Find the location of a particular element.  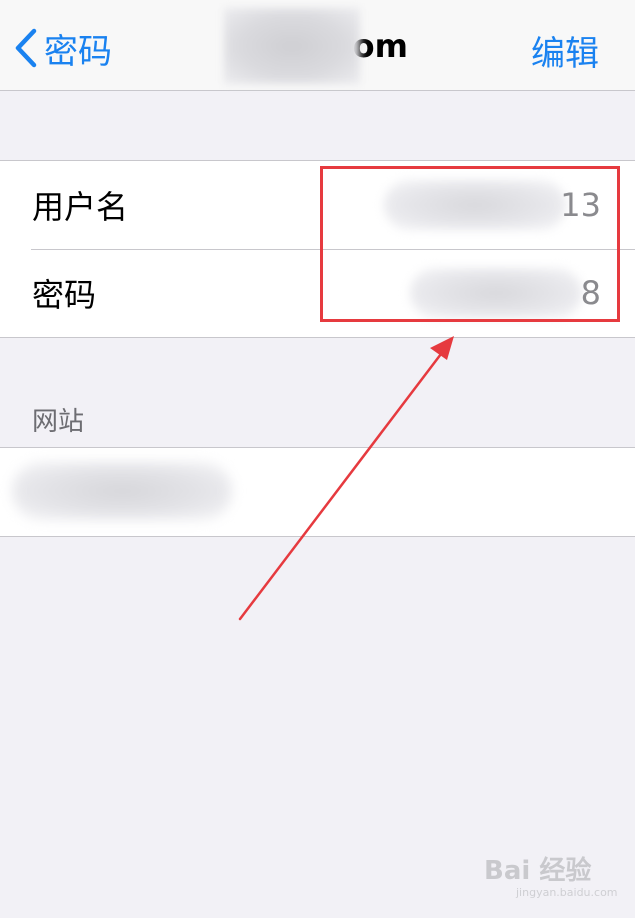

watermark-url: jingyan.baidu.com is located at coordinates (567, 892).